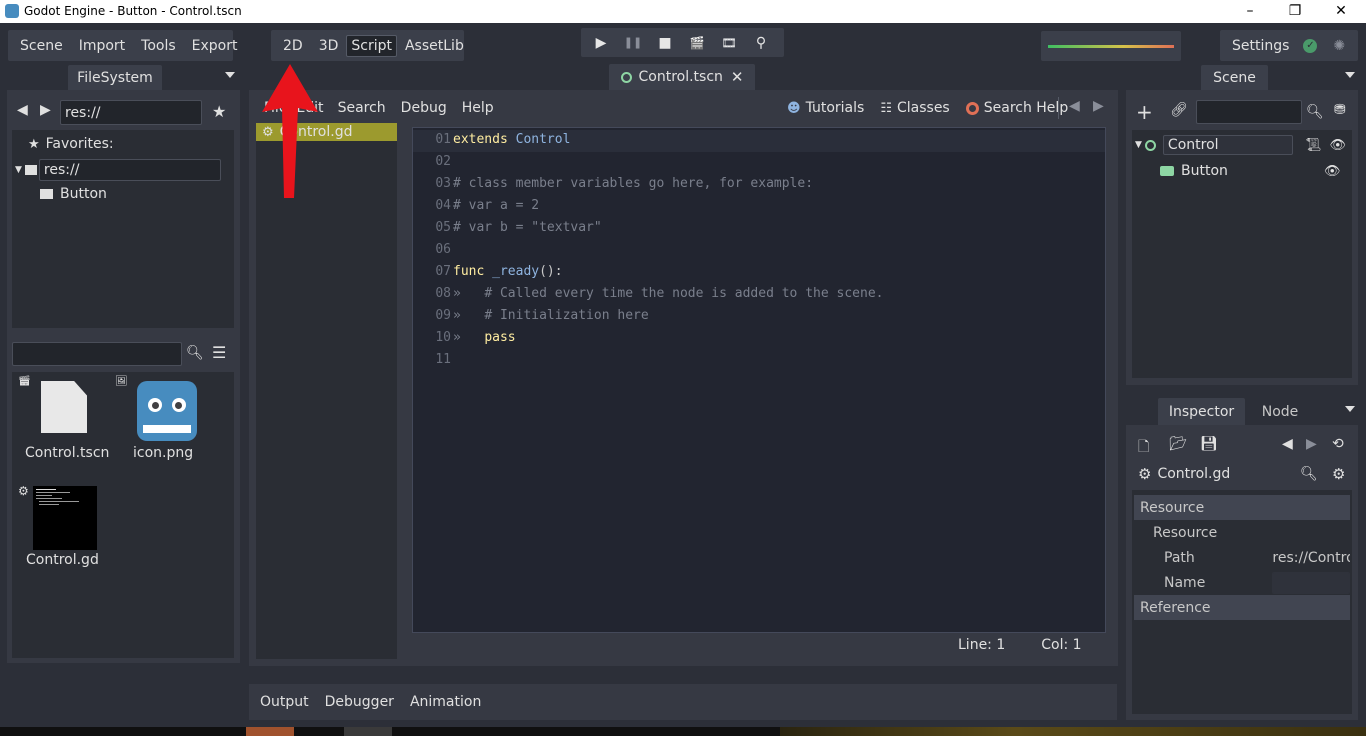 The height and width of the screenshot is (736, 1366). What do you see at coordinates (1179, 110) in the screenshot?
I see `link-icon: 🔗︎` at bounding box center [1179, 110].